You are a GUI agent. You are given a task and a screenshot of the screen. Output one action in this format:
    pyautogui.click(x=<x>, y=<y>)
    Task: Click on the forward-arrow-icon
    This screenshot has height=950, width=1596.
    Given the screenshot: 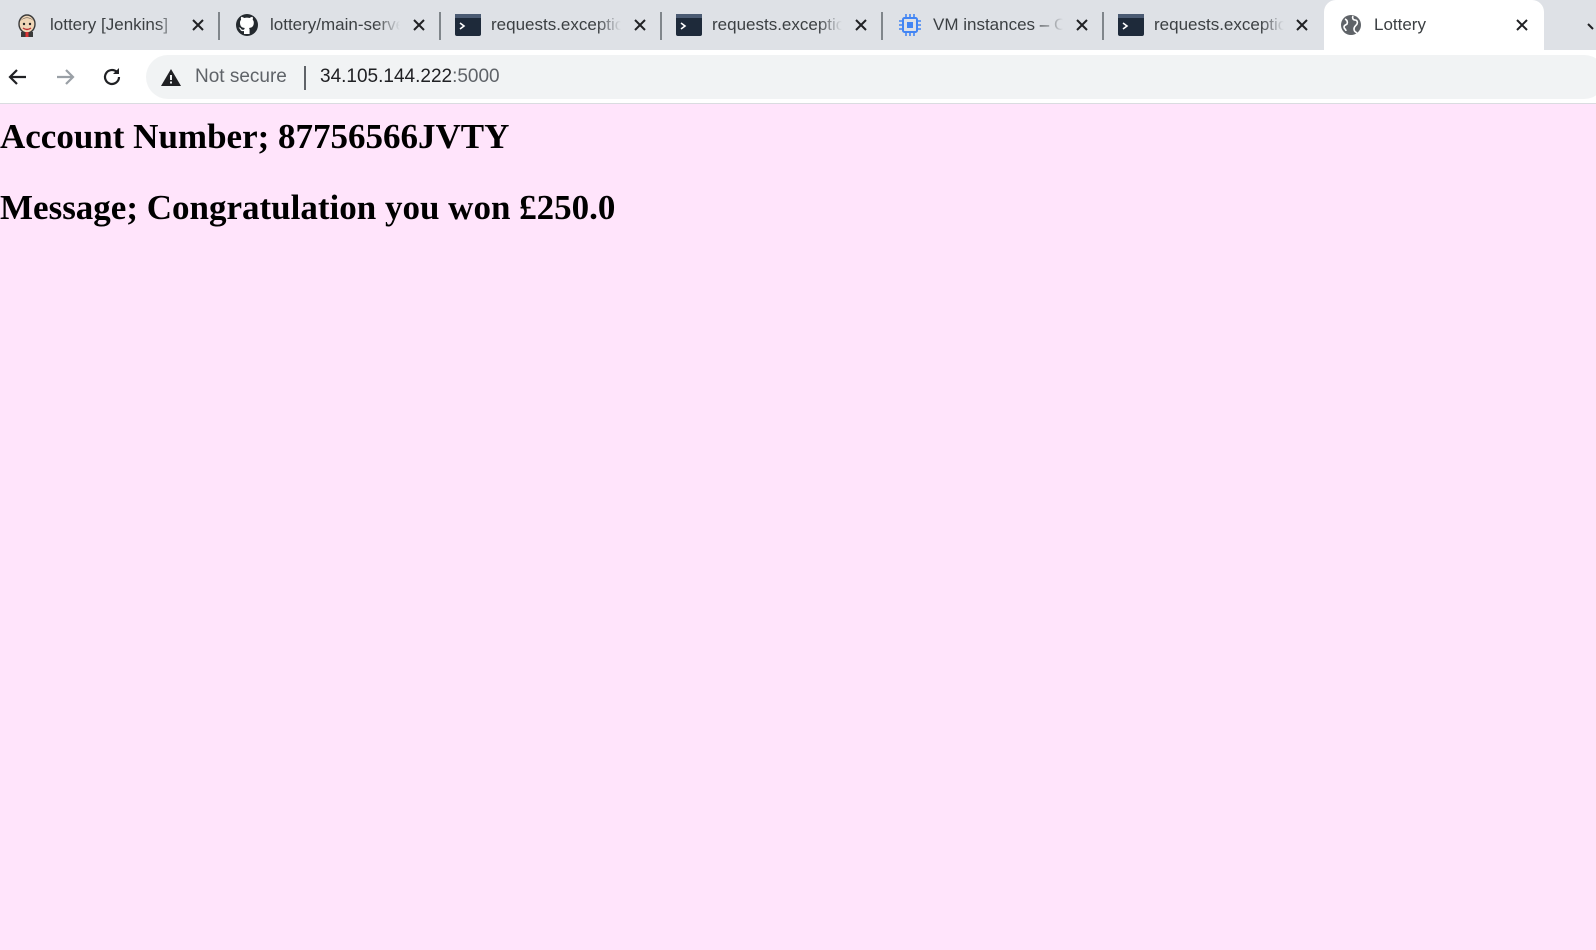 What is the action you would take?
    pyautogui.click(x=66, y=77)
    